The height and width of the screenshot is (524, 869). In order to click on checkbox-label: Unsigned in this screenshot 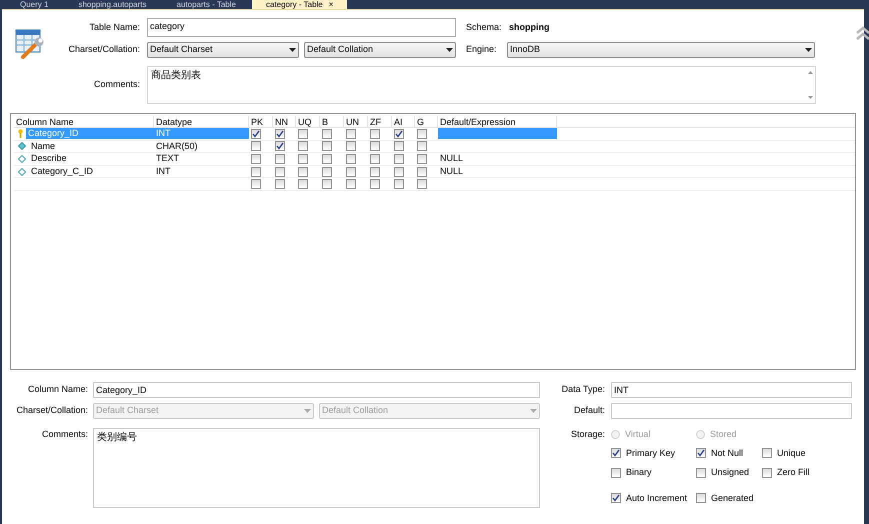, I will do `click(730, 472)`.